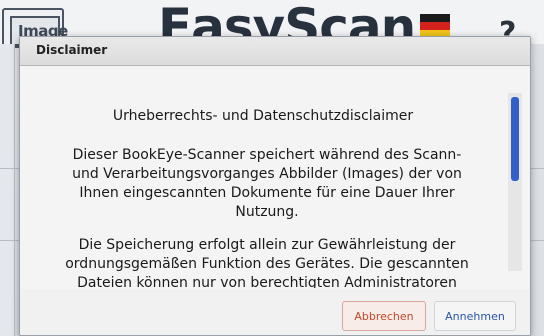 The image size is (544, 336). I want to click on background-right-panel, so click(538, 190).